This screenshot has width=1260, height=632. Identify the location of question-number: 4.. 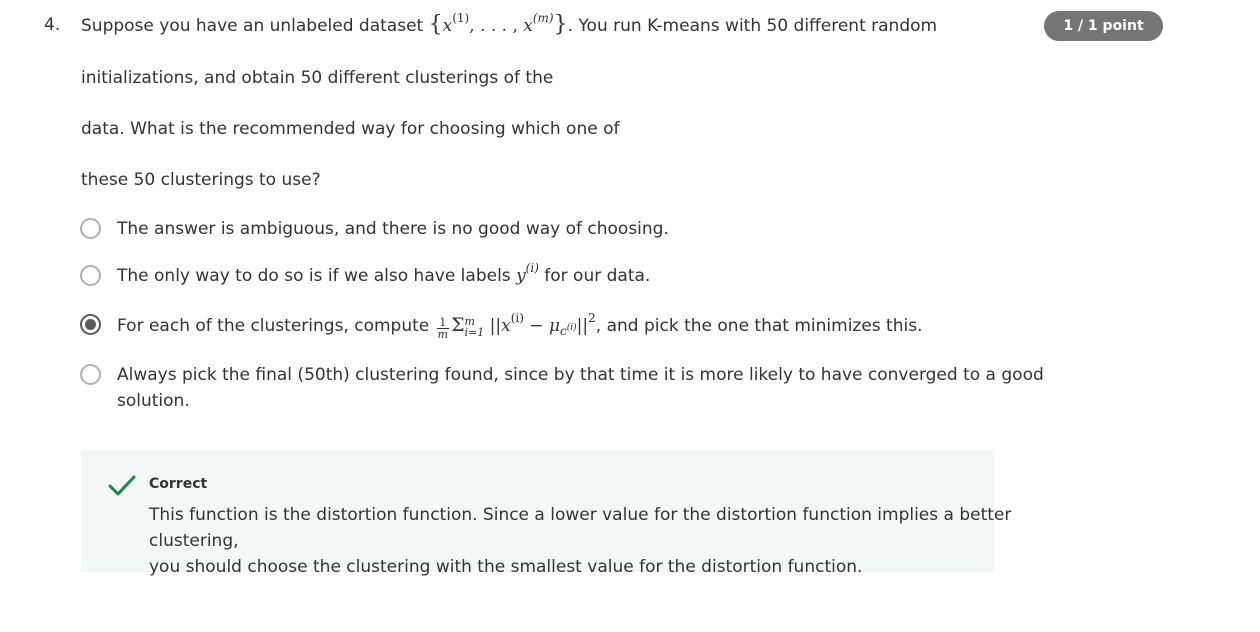
(52, 25).